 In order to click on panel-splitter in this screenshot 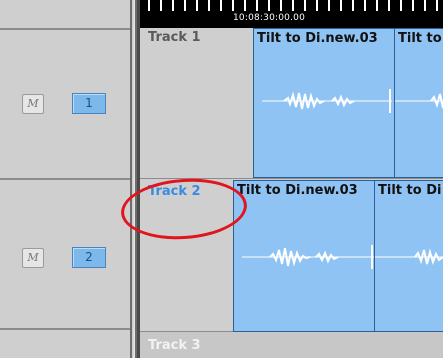, I will do `click(135, 179)`.